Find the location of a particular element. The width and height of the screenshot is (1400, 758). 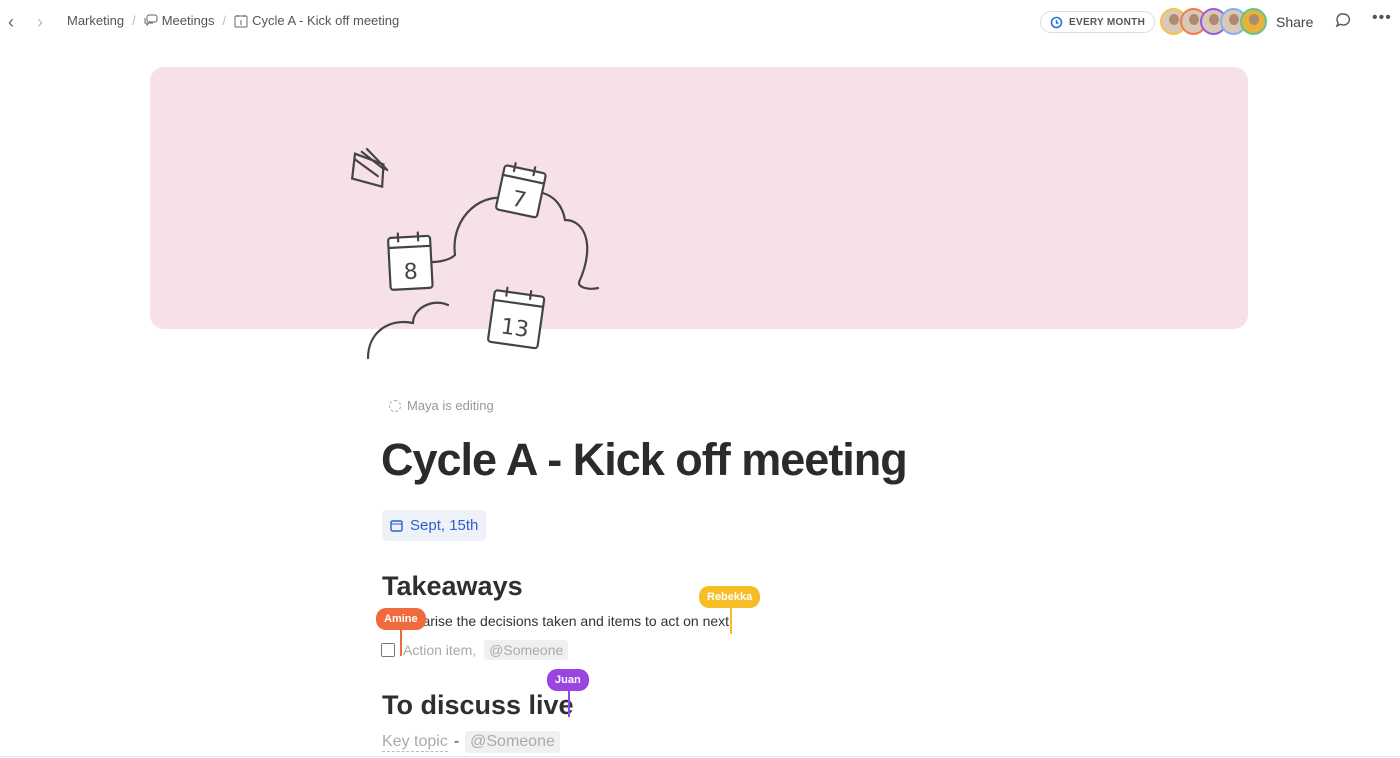

cursor-juan: Juan is located at coordinates (568, 693).